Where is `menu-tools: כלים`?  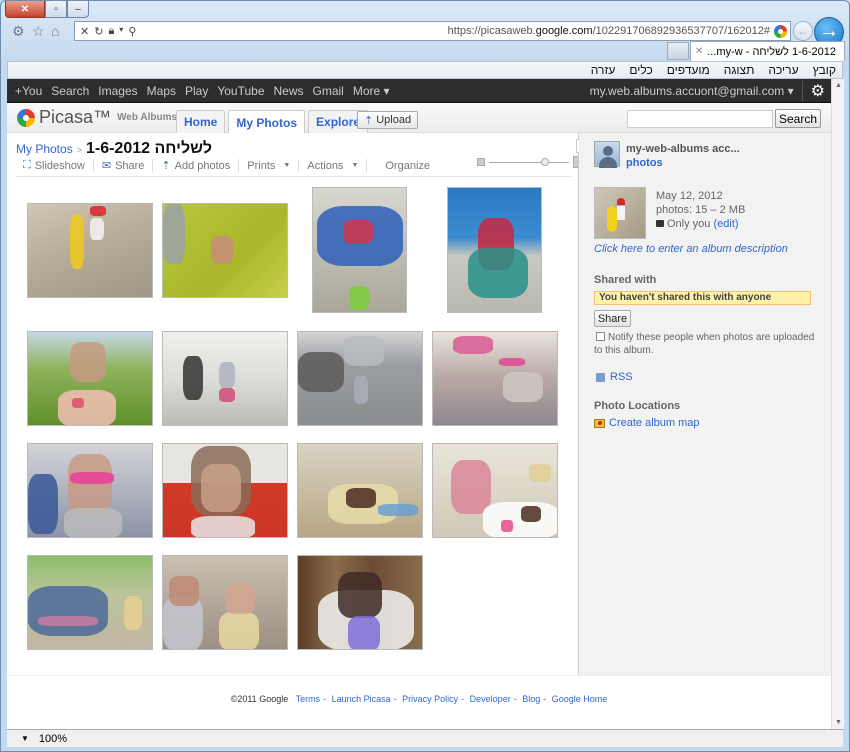
menu-tools: כלים is located at coordinates (640, 70).